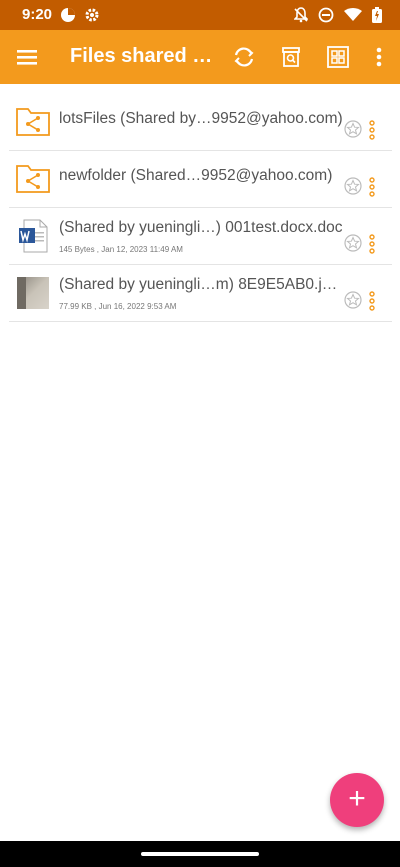  I want to click on status-time: 9:20, so click(37, 14).